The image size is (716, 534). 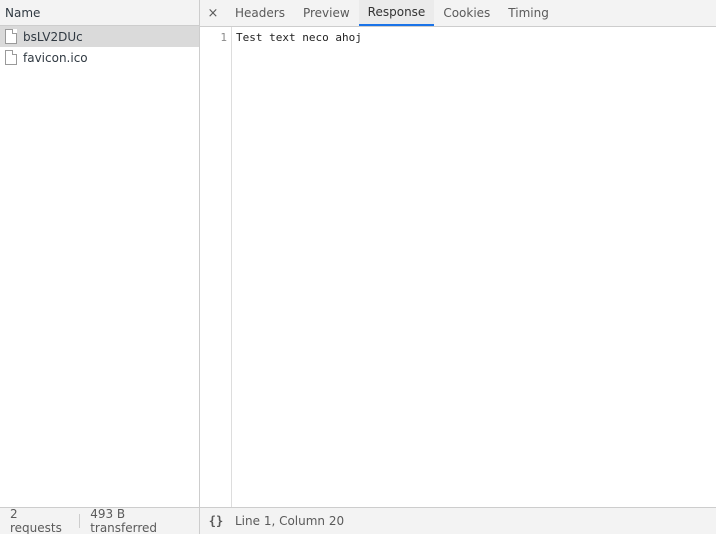 I want to click on line-number: 1, so click(x=223, y=37).